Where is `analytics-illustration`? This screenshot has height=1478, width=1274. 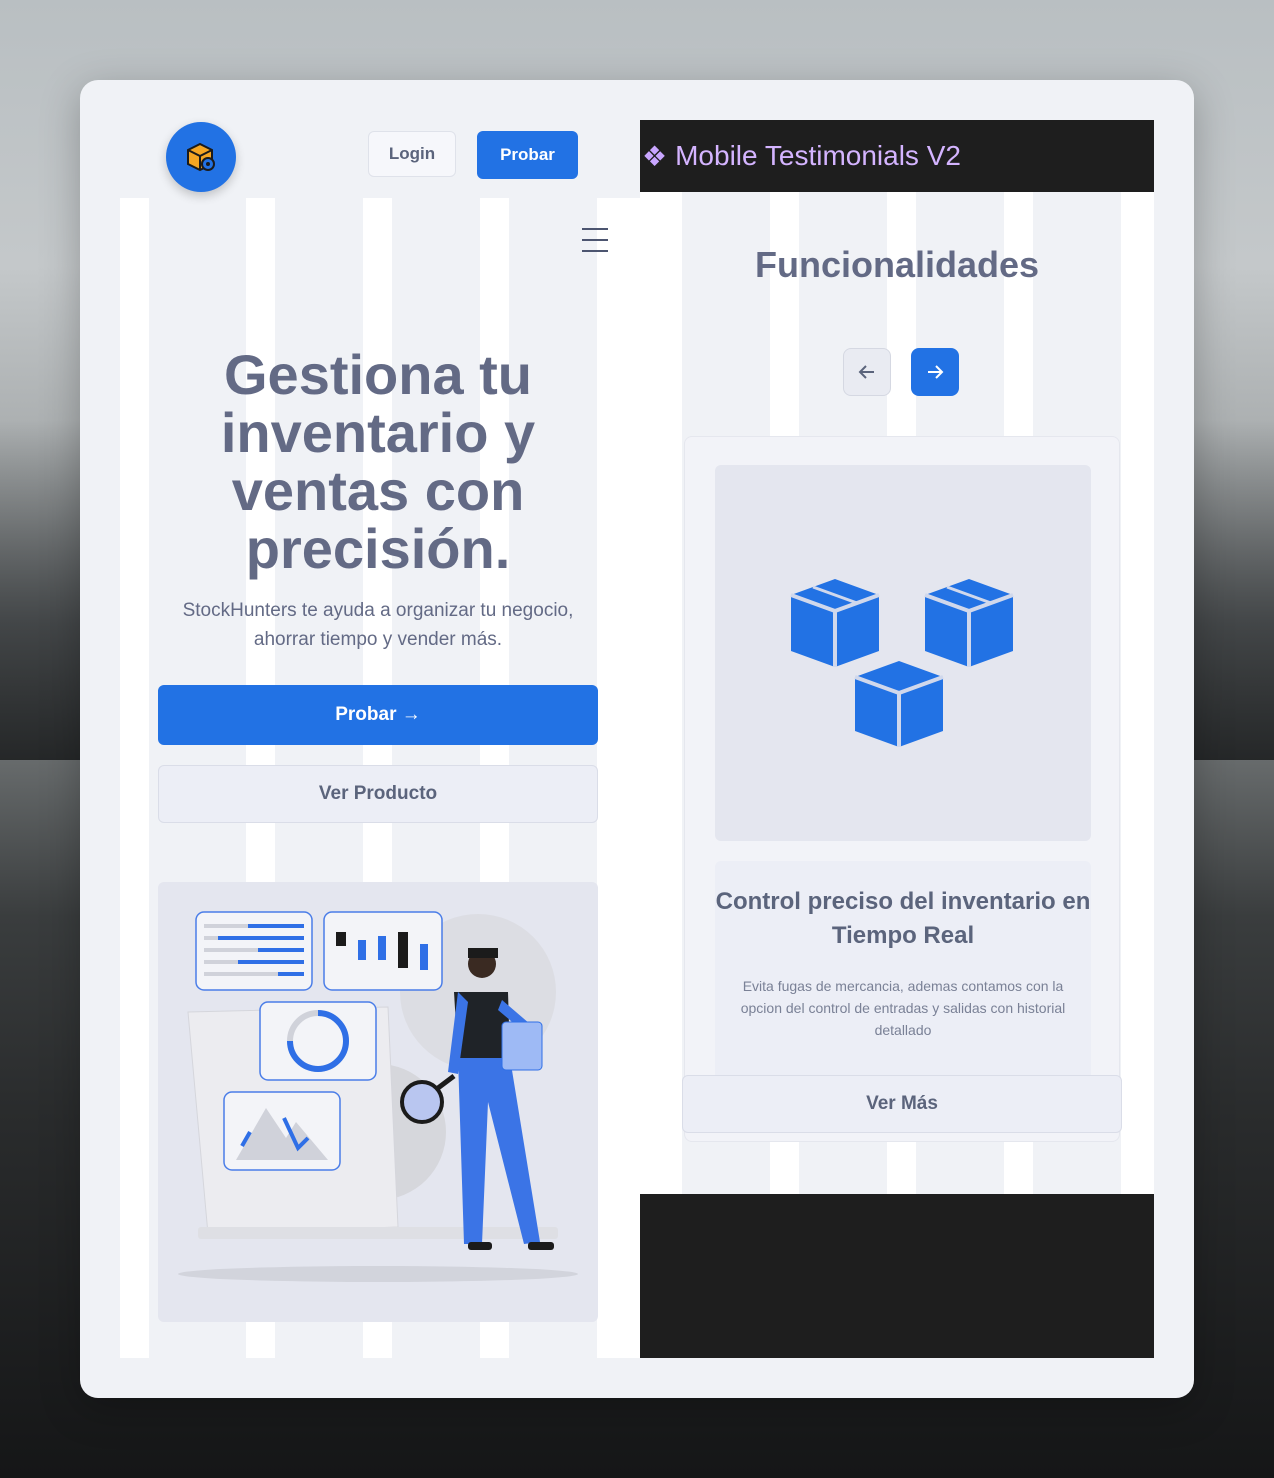 analytics-illustration is located at coordinates (378, 1096).